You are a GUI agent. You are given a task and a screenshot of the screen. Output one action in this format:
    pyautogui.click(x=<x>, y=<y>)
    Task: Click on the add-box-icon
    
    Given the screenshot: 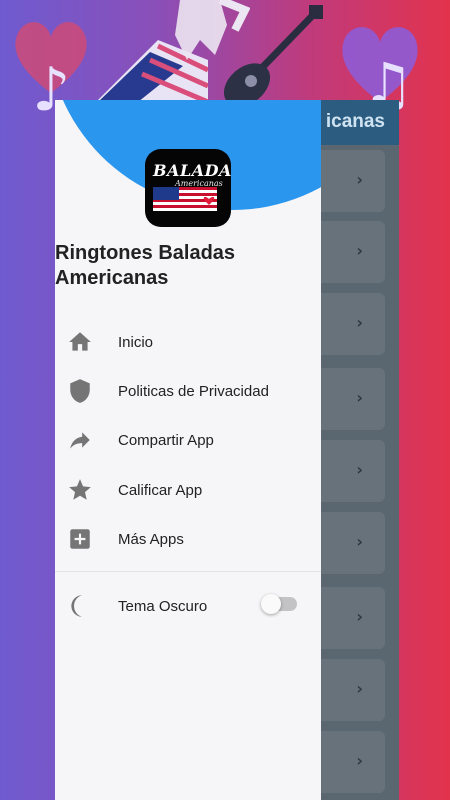 What is the action you would take?
    pyautogui.click(x=80, y=539)
    